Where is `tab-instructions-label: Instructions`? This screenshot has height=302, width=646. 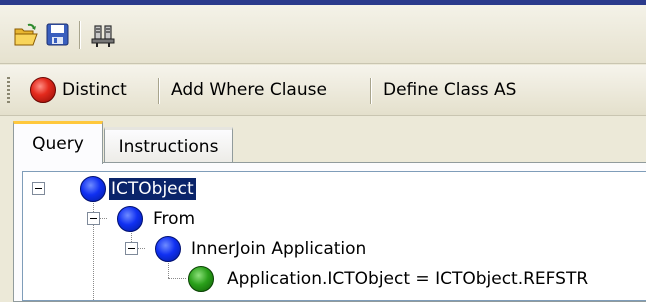 tab-instructions-label: Instructions is located at coordinates (168, 147).